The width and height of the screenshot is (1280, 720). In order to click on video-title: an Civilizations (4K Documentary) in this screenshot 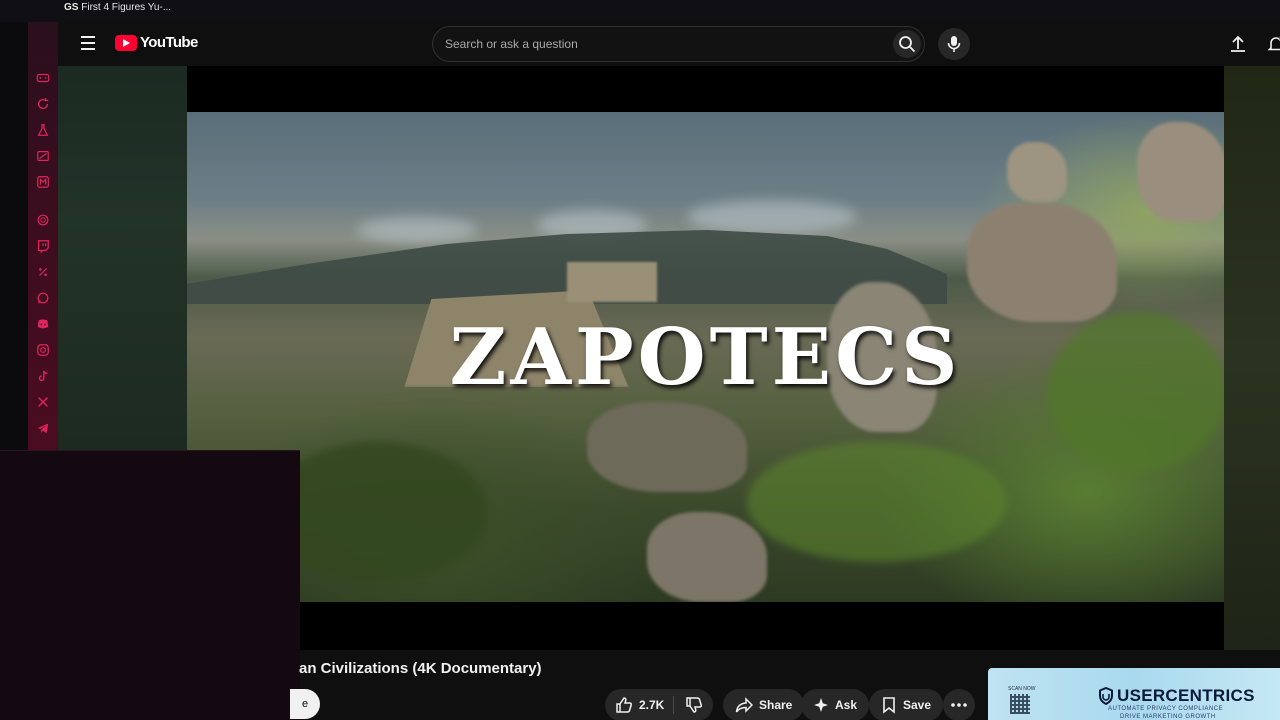, I will do `click(420, 668)`.